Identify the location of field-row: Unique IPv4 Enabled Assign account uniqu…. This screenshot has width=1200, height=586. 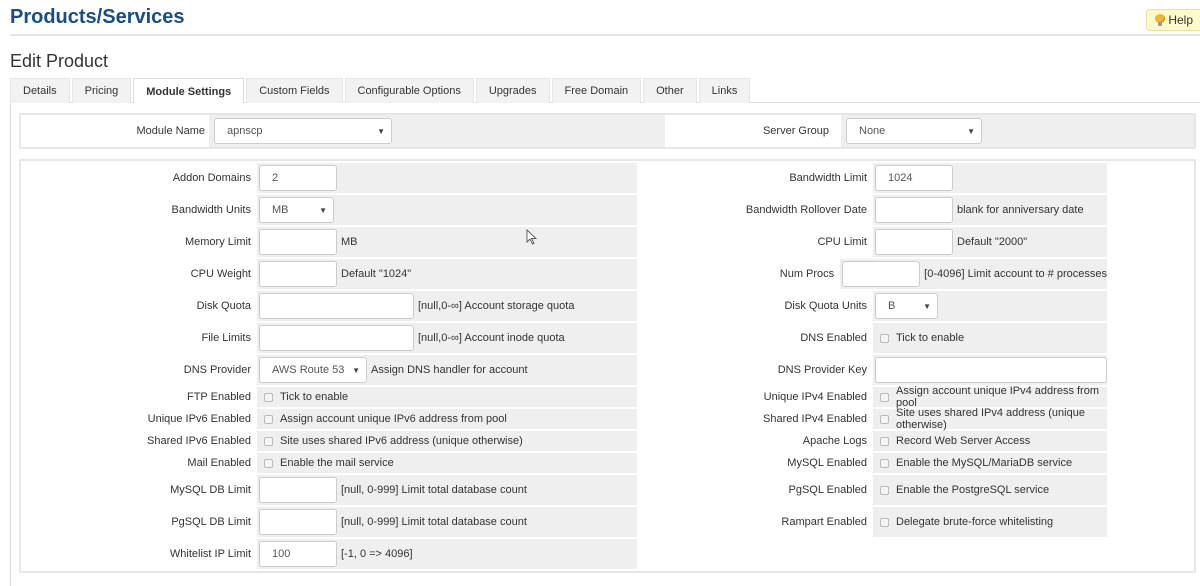
(872, 397).